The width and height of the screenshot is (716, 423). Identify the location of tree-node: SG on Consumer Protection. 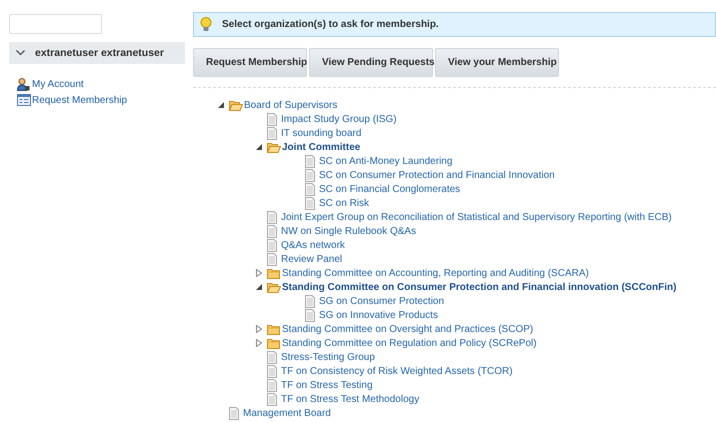
(381, 301).